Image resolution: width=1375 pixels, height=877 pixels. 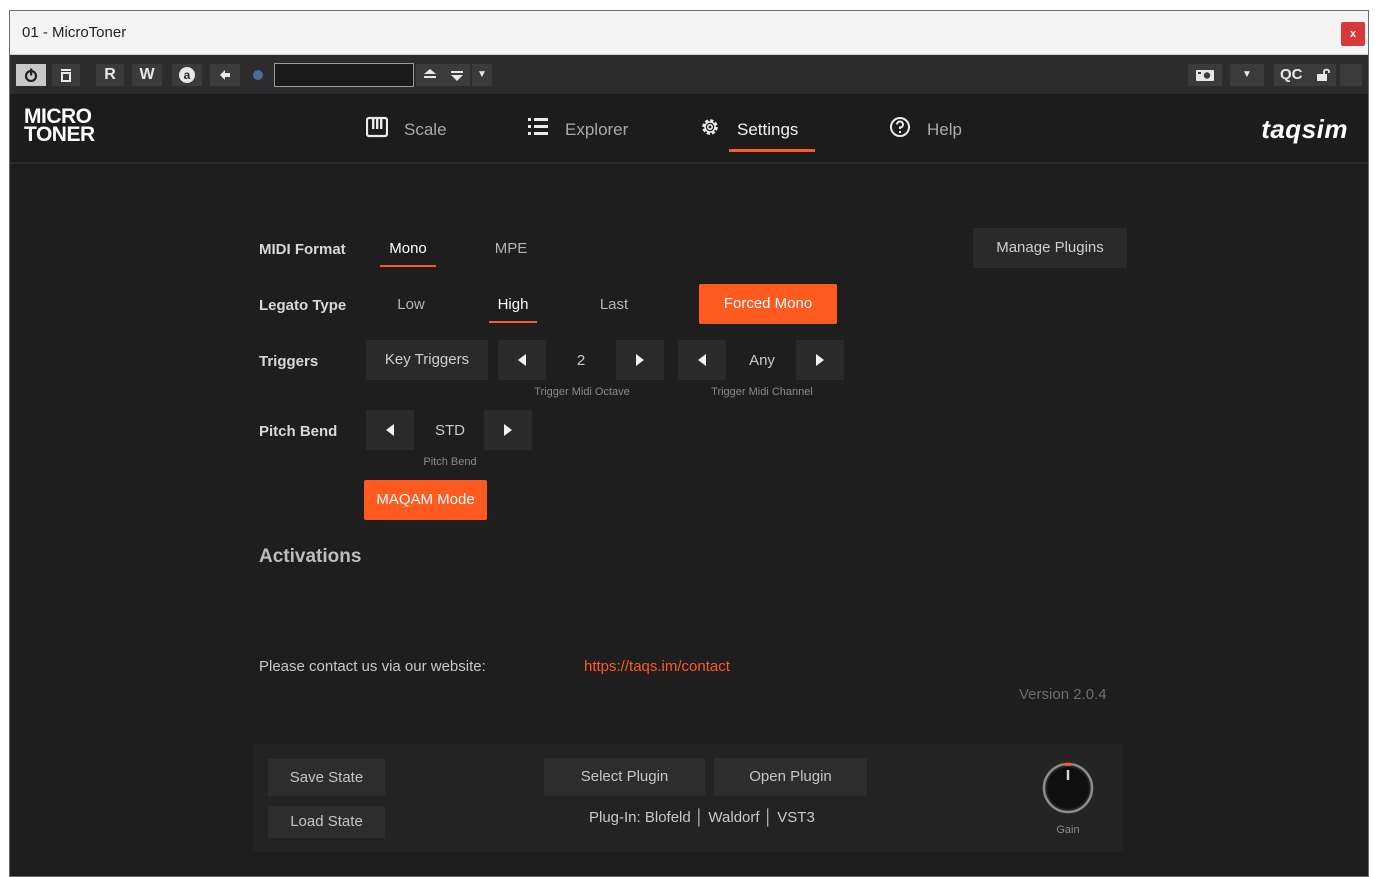 I want to click on power-icon, so click(x=31, y=75).